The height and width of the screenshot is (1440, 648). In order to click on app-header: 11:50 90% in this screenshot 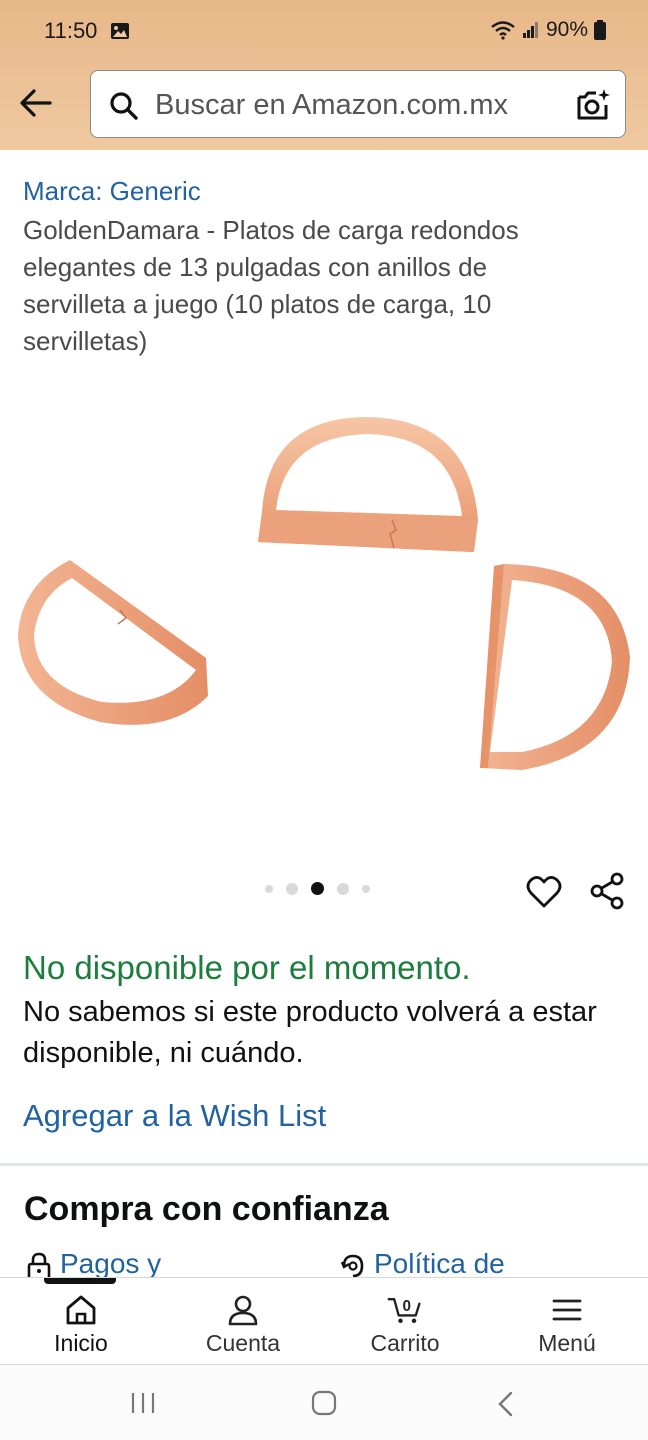, I will do `click(324, 75)`.